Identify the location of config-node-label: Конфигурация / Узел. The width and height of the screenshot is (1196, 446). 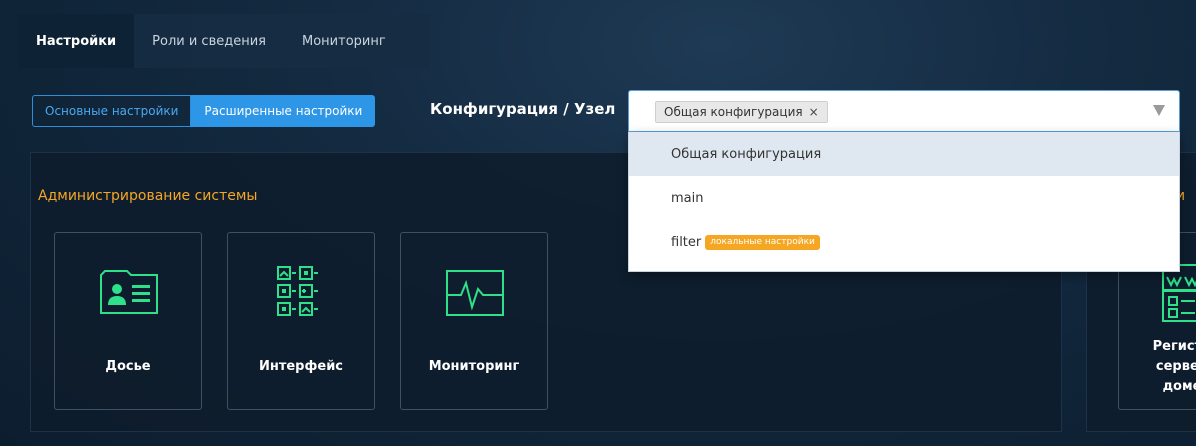
(523, 109).